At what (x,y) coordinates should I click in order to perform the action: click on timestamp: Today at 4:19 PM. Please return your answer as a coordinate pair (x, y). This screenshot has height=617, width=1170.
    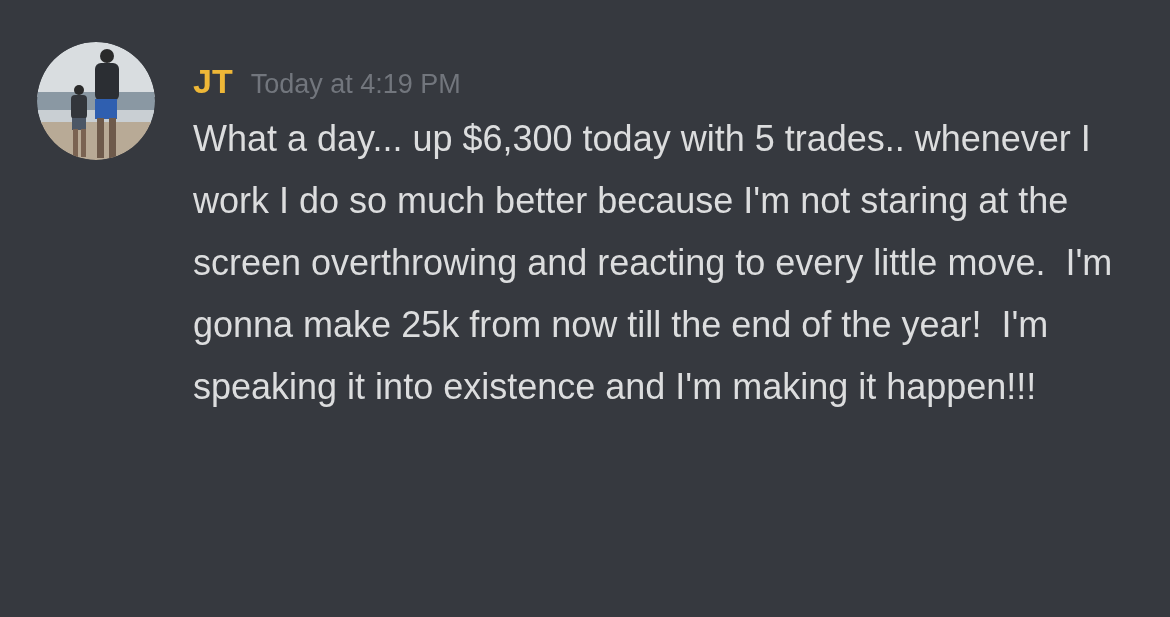
    Looking at the image, I should click on (355, 84).